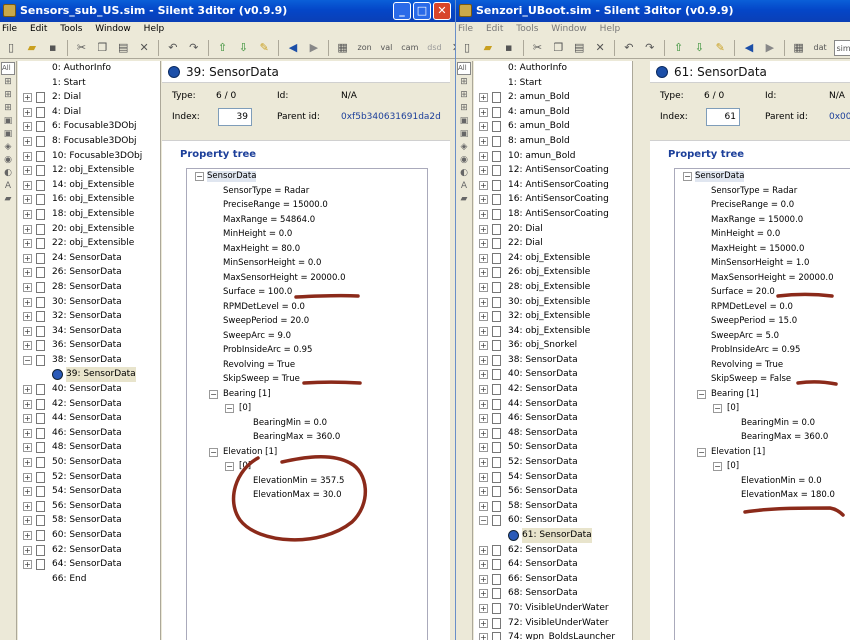 The width and height of the screenshot is (850, 640). I want to click on close-button: ✕, so click(442, 11).